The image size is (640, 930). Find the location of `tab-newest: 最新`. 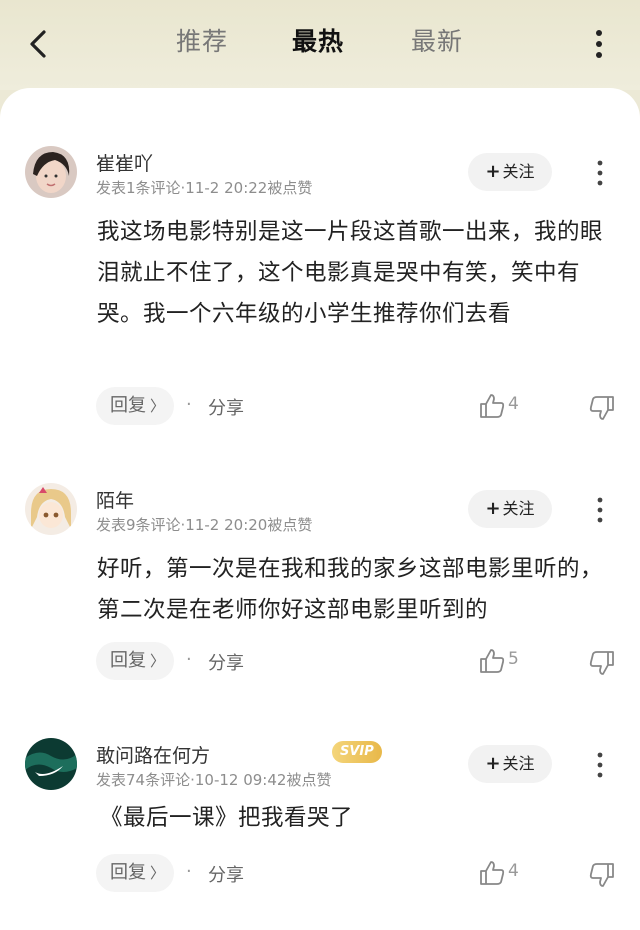

tab-newest: 最新 is located at coordinates (437, 40).